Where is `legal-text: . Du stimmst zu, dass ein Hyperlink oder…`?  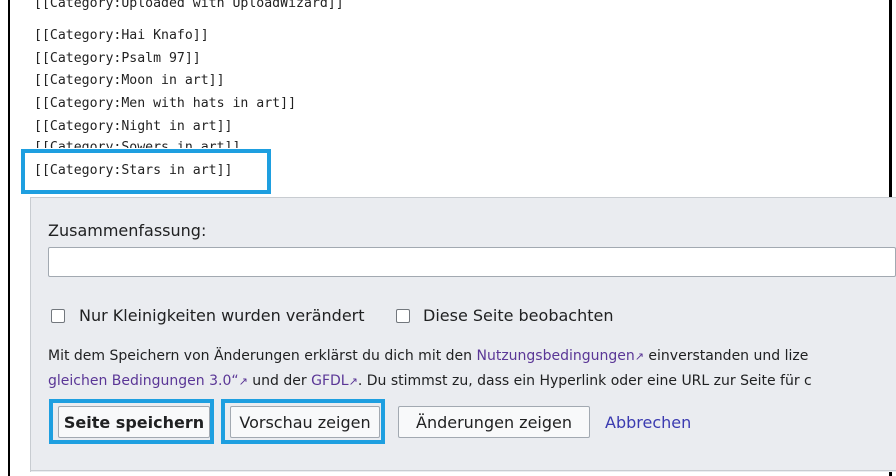 legal-text: . Du stimmst zu, dass ein Hyperlink oder… is located at coordinates (584, 381).